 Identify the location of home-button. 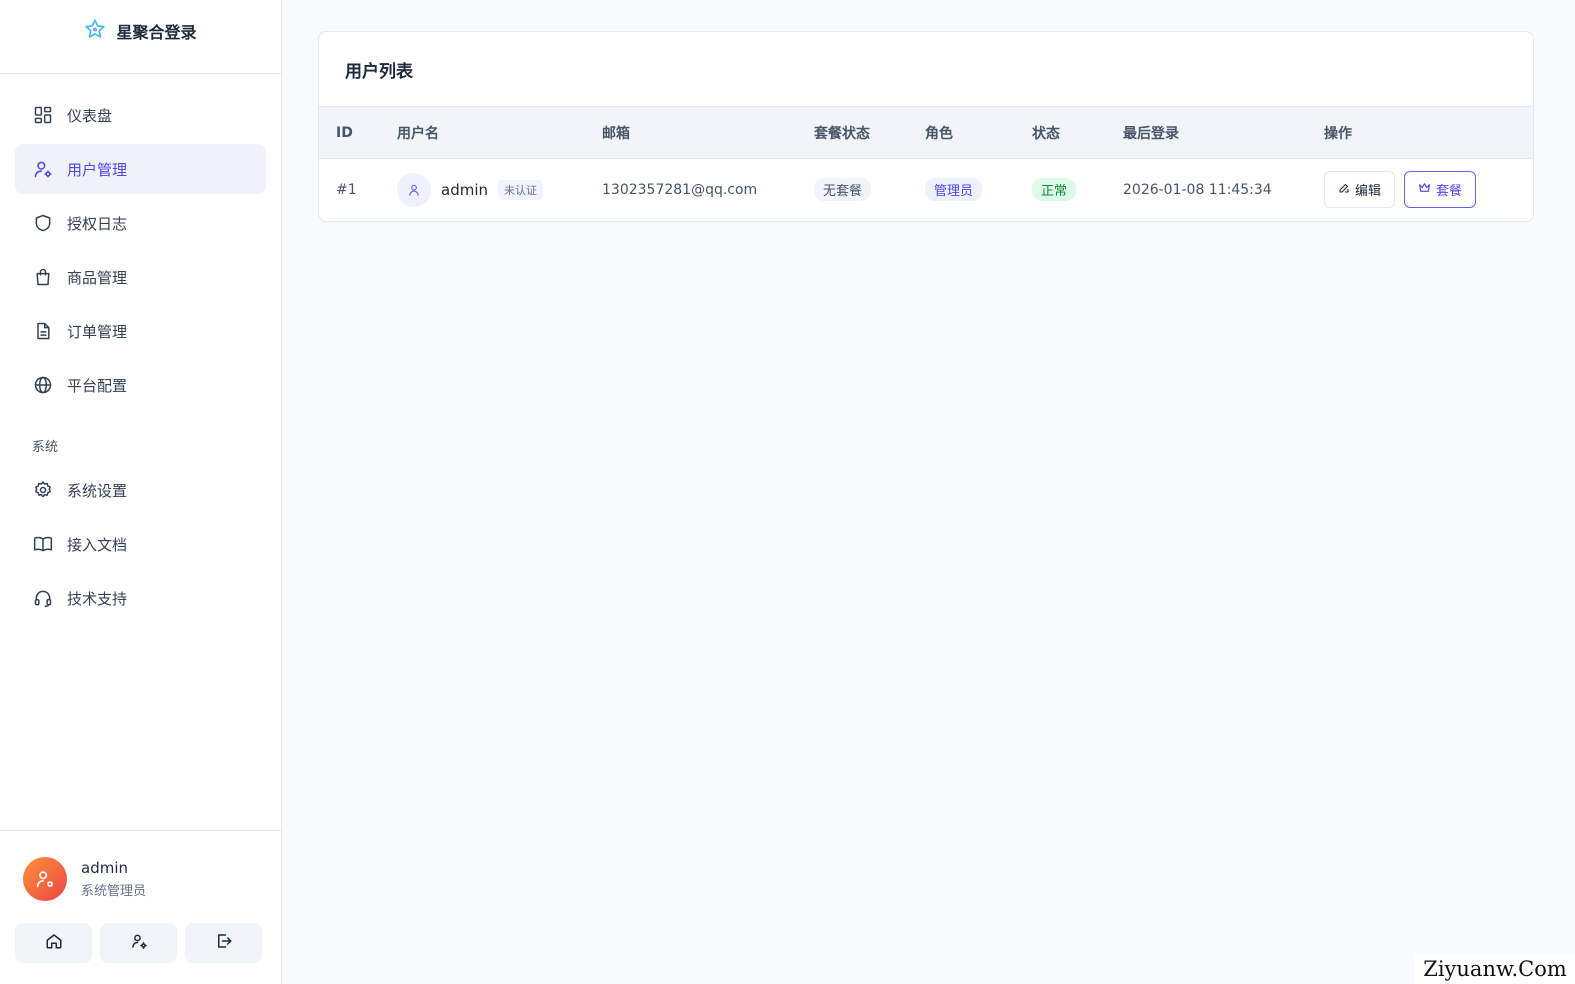
(53, 943).